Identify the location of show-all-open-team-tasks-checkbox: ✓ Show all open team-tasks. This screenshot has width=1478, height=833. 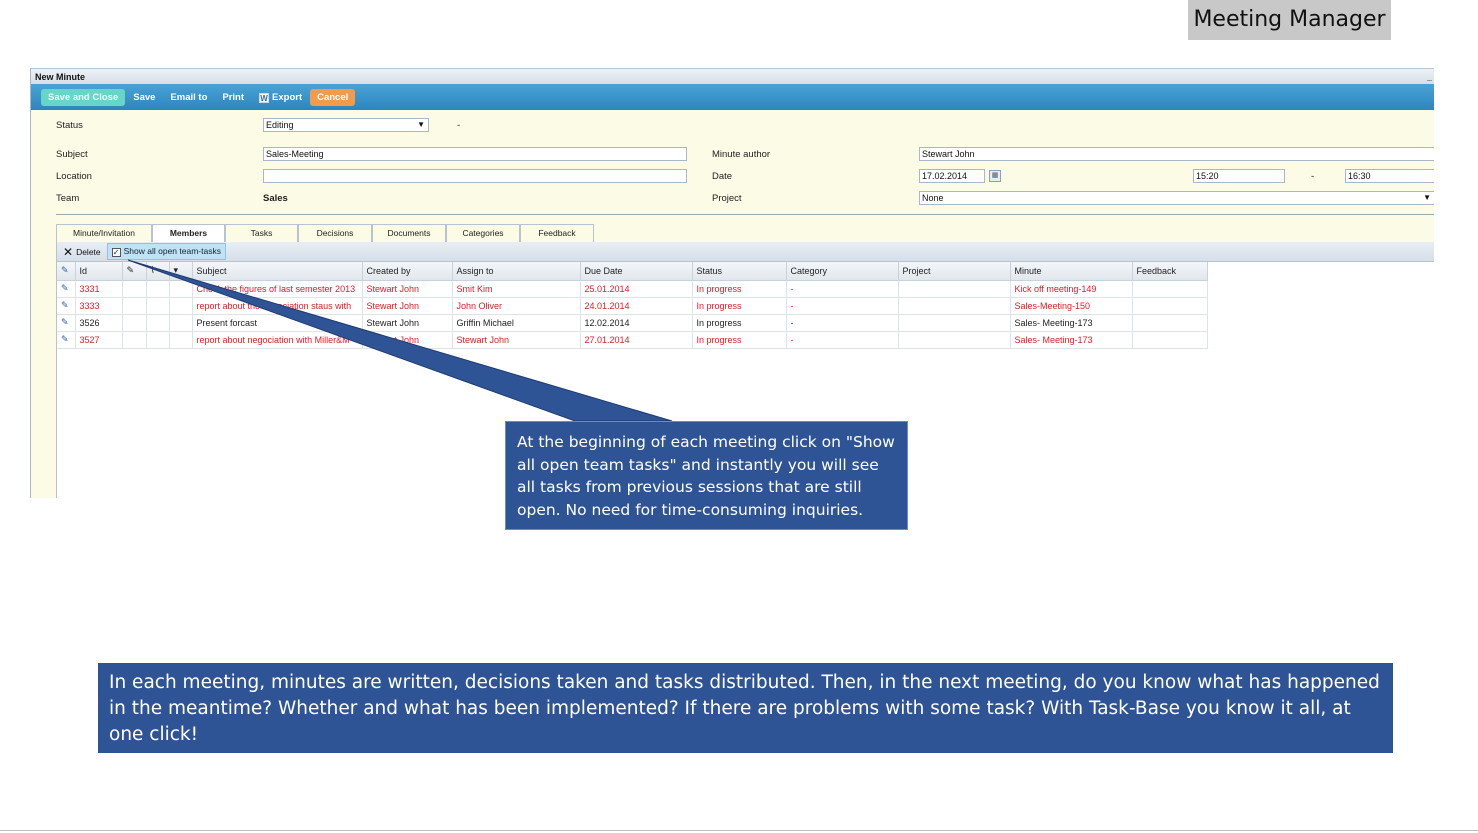
(166, 251).